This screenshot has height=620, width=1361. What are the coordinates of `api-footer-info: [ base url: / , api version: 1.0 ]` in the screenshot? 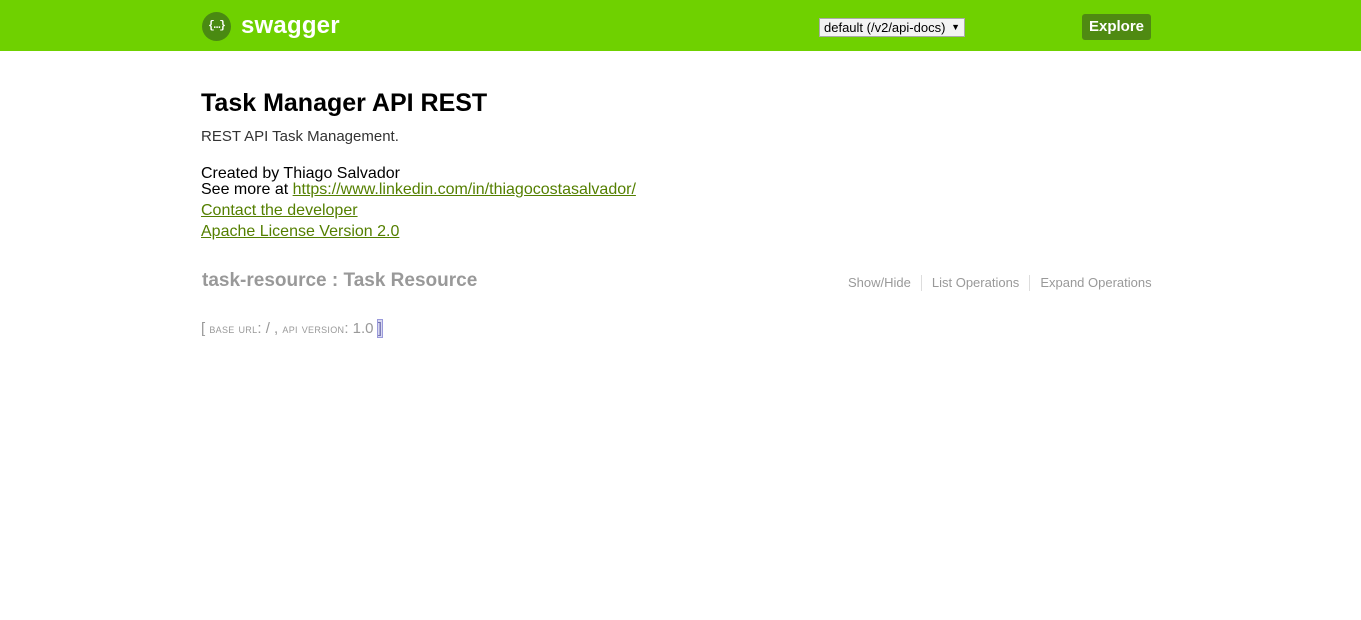 It's located at (292, 328).